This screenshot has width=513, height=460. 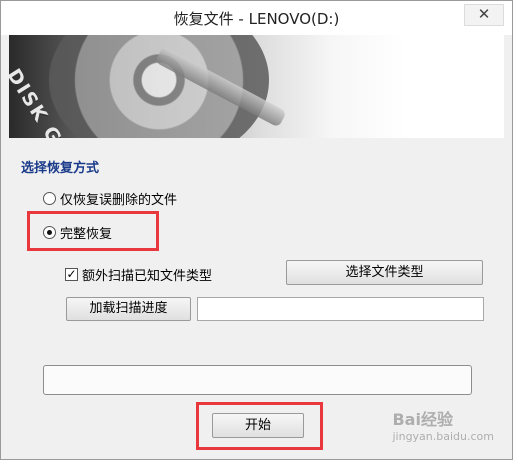 I want to click on recovery-mode-title: 选择恢复方式, so click(x=60, y=168).